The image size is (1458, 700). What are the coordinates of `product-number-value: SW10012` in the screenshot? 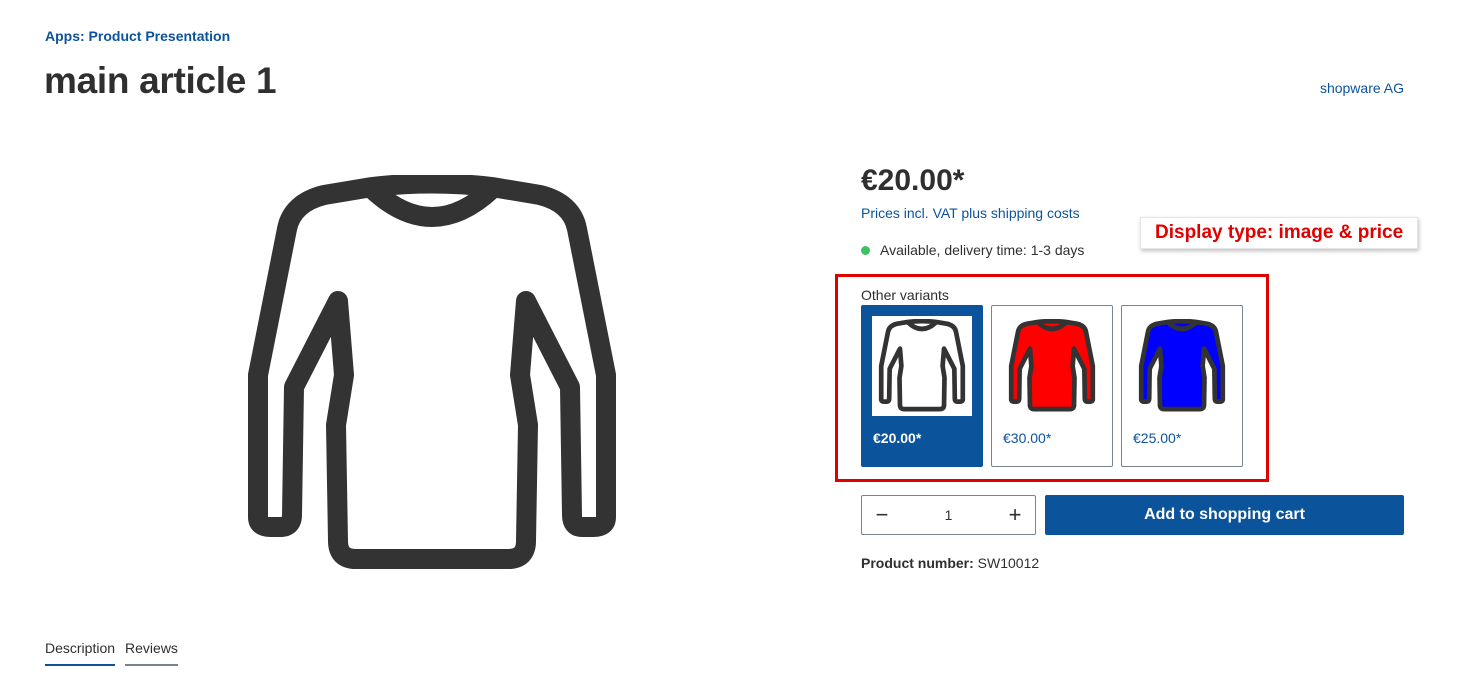 It's located at (1008, 563).